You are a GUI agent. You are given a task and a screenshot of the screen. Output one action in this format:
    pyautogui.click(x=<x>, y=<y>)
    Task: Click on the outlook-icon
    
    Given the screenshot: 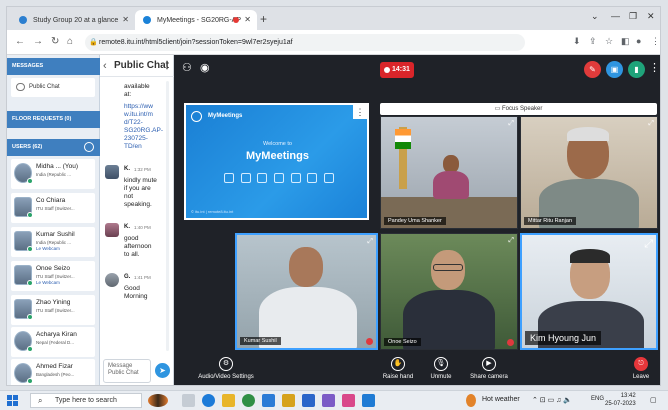 What is the action you would take?
    pyautogui.click(x=268, y=400)
    